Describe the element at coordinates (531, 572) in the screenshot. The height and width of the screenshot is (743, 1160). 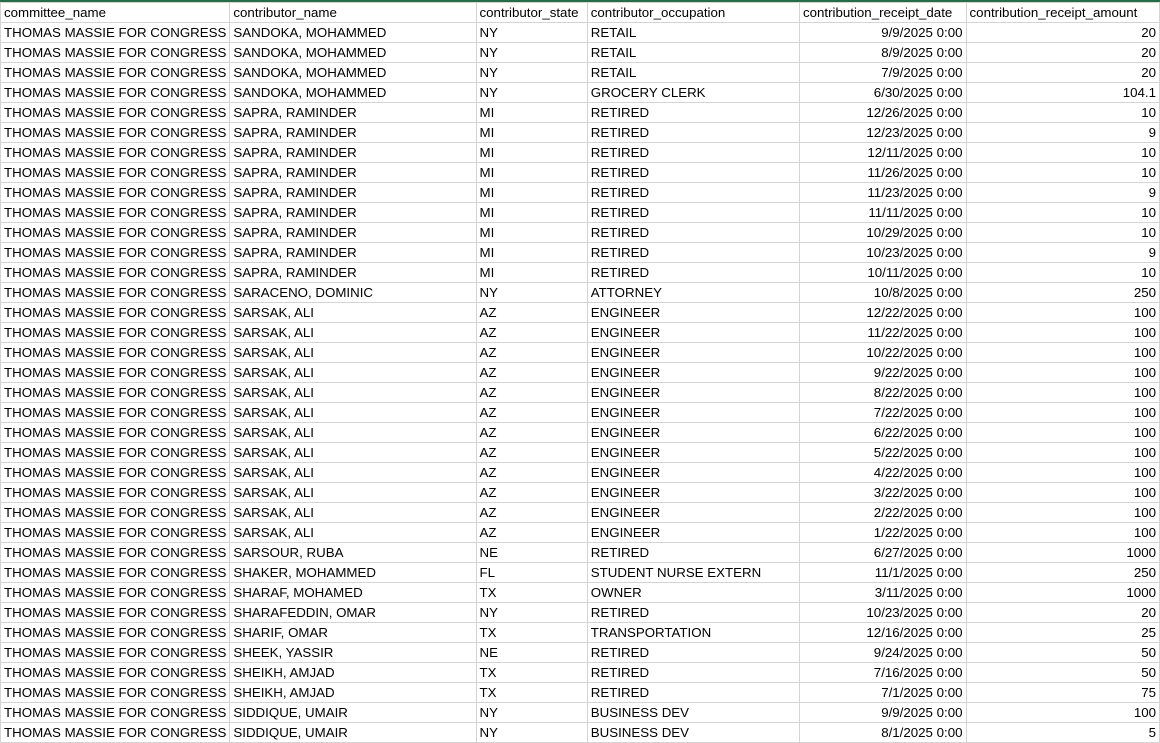
I see `cell-contributor-state: FL` at that location.